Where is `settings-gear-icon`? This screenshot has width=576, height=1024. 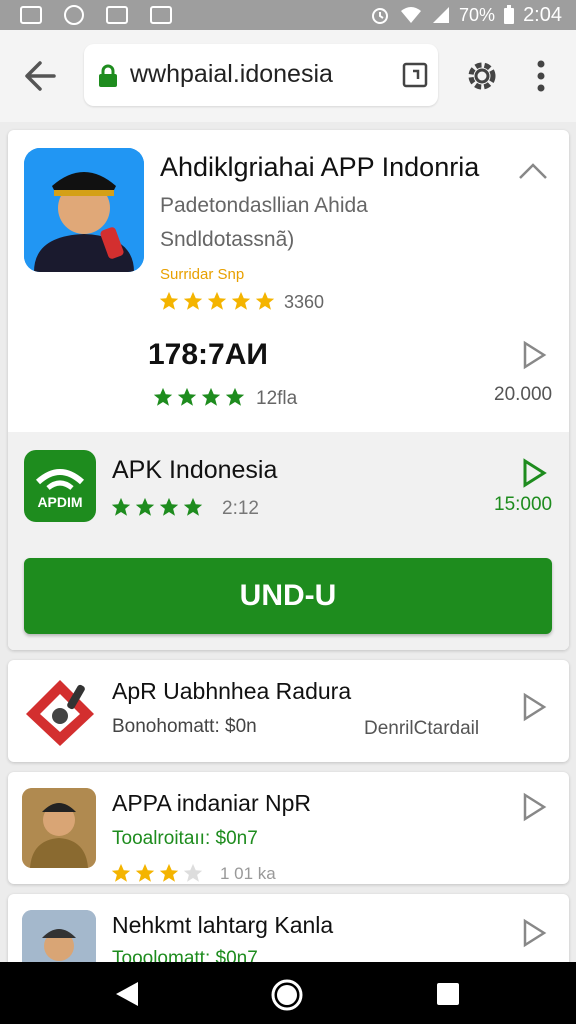
settings-gear-icon is located at coordinates (482, 76).